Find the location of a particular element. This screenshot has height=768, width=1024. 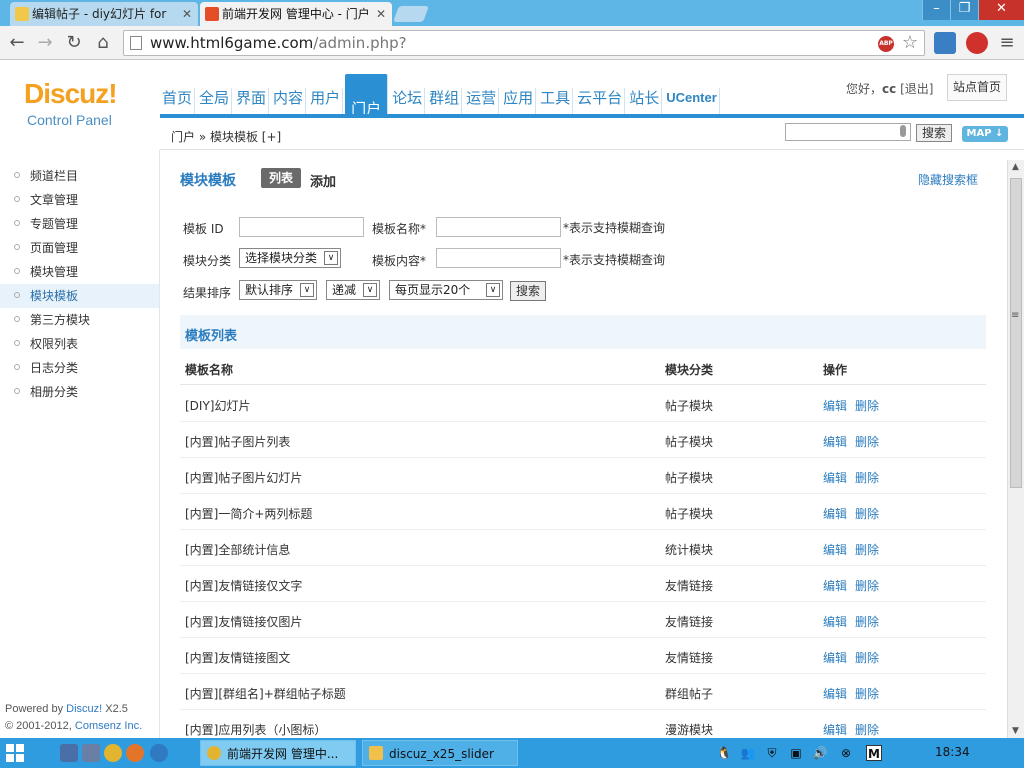

scroll-up-icon: ▲ is located at coordinates (1015, 167).